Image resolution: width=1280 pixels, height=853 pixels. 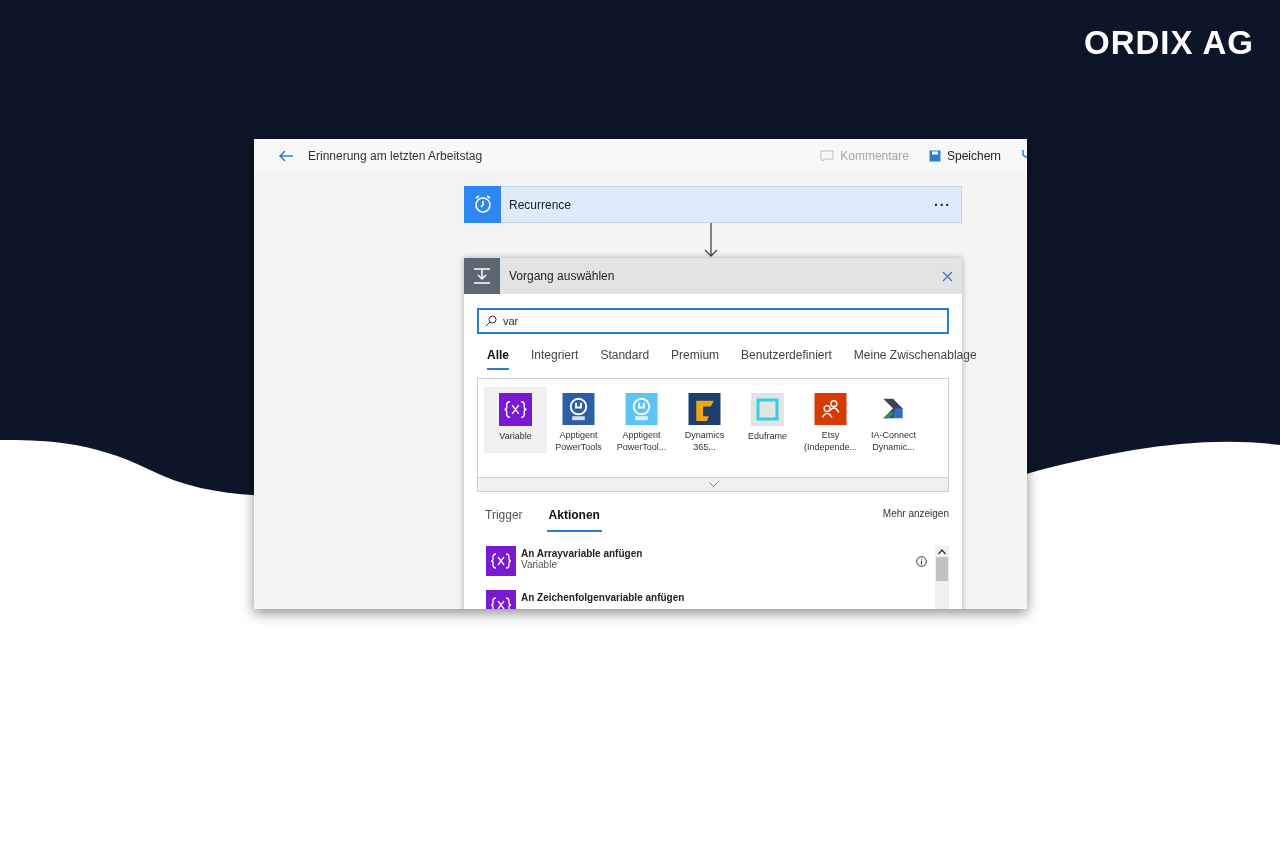 I want to click on variable-icon, so click(x=501, y=561).